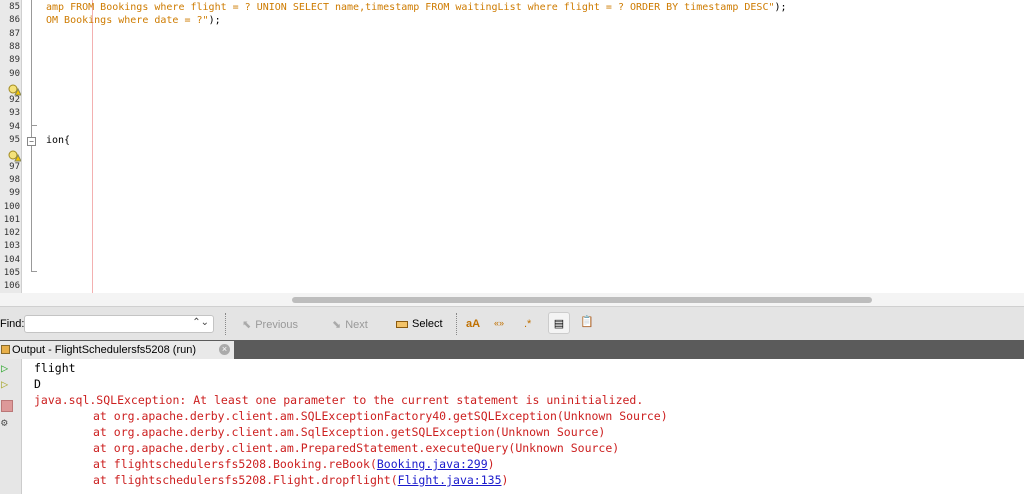 The height and width of the screenshot is (494, 1024). What do you see at coordinates (58, 140) in the screenshot?
I see `code-line-95: ion{` at bounding box center [58, 140].